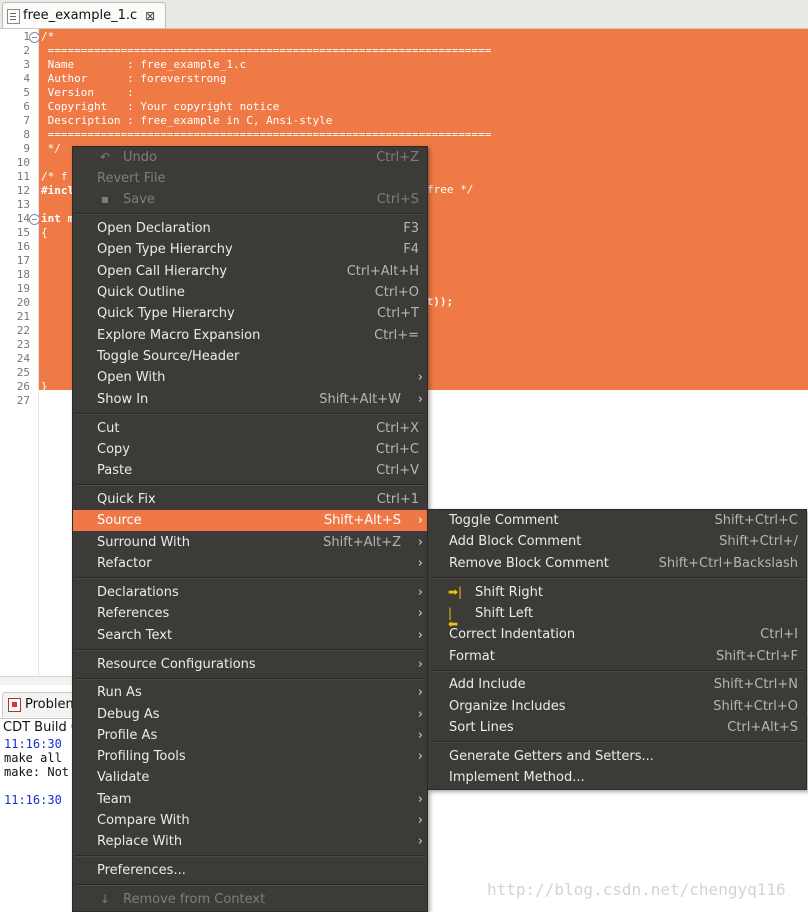  Describe the element at coordinates (23, 218) in the screenshot. I see `line-number: 14` at that location.